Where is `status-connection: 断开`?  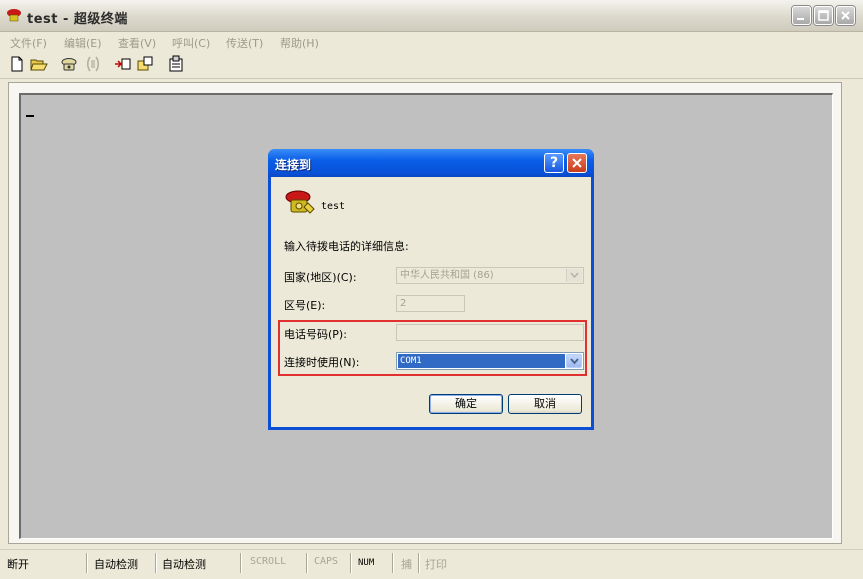 status-connection: 断开 is located at coordinates (18, 564).